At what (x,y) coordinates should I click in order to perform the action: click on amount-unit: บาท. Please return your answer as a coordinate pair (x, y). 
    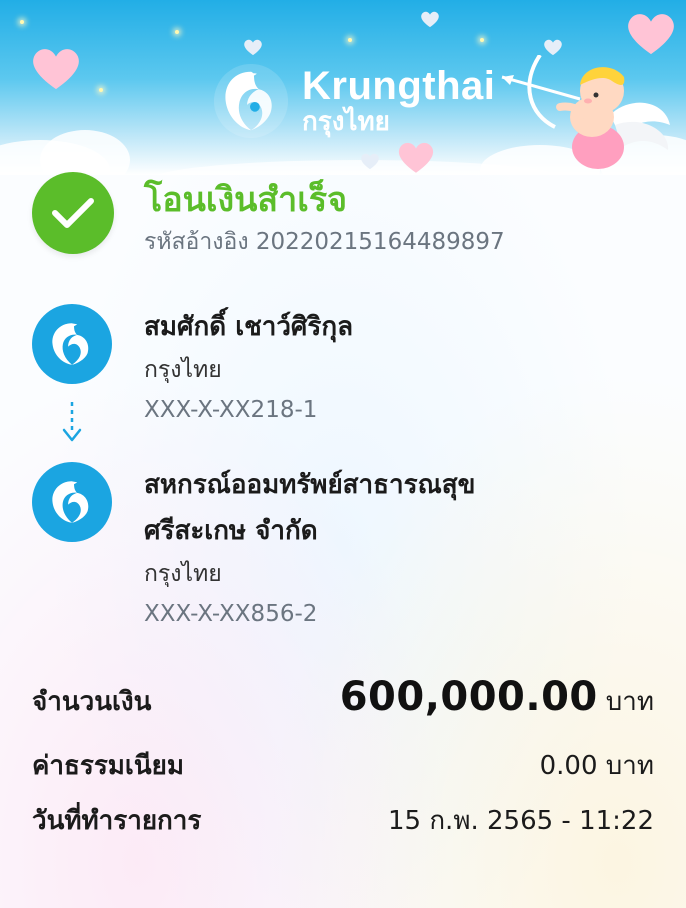
    Looking at the image, I should click on (629, 702).